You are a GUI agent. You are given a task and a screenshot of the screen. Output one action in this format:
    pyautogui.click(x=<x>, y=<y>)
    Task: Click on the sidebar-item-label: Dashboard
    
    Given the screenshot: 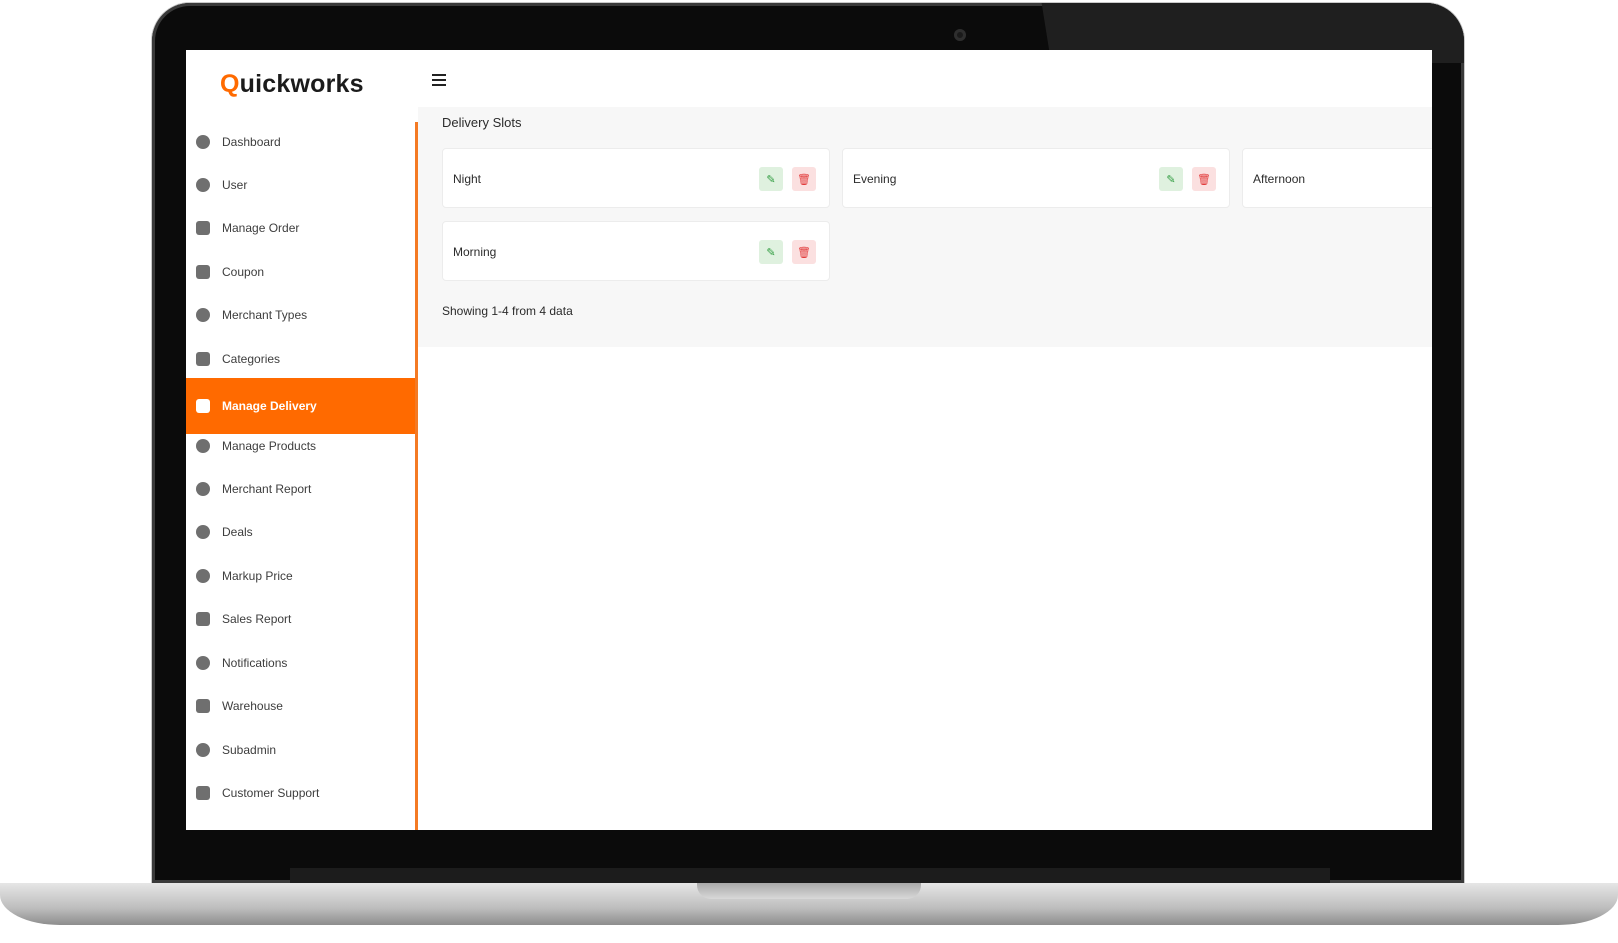 What is the action you would take?
    pyautogui.click(x=251, y=142)
    